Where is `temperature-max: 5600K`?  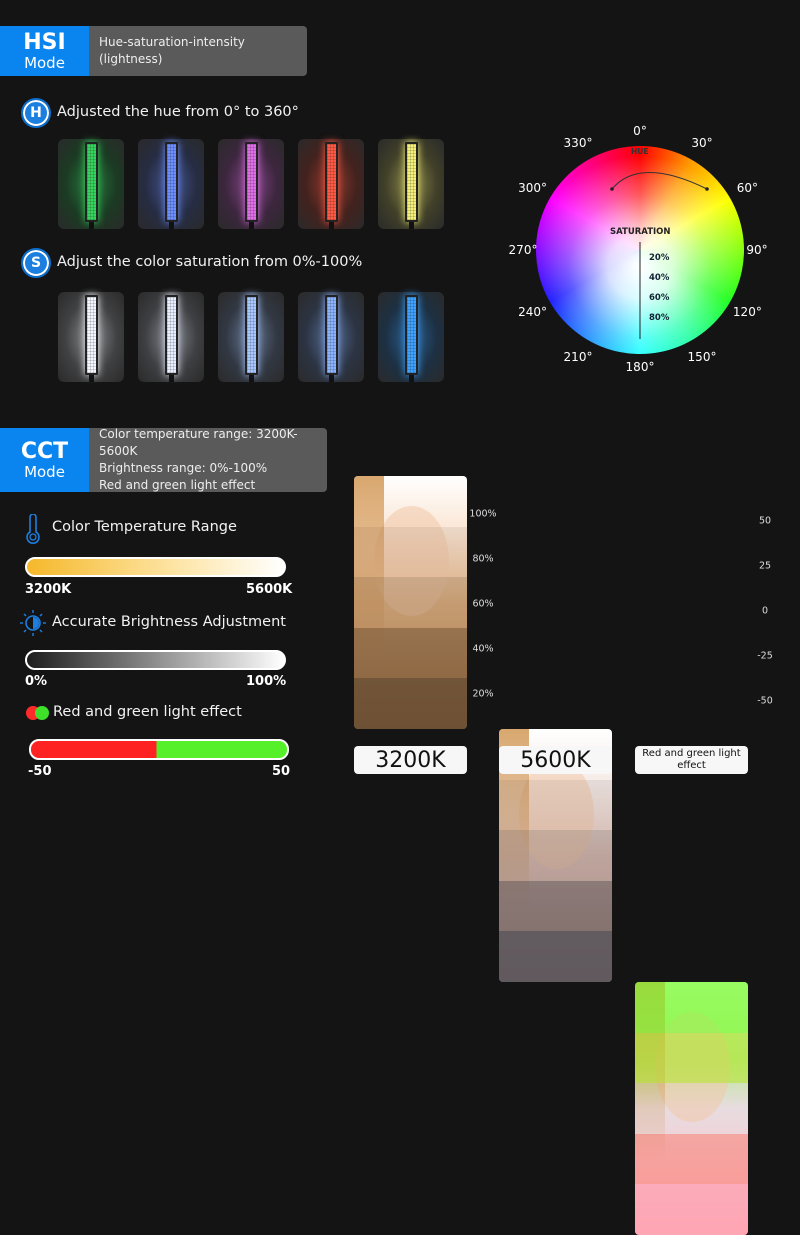
temperature-max: 5600K is located at coordinates (269, 589).